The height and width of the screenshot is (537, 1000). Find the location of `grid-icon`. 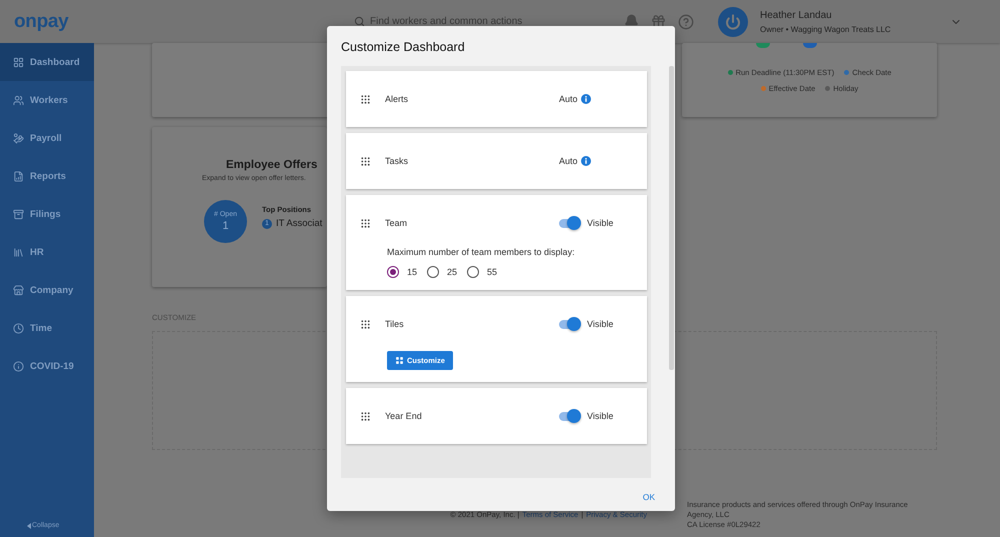

grid-icon is located at coordinates (399, 360).